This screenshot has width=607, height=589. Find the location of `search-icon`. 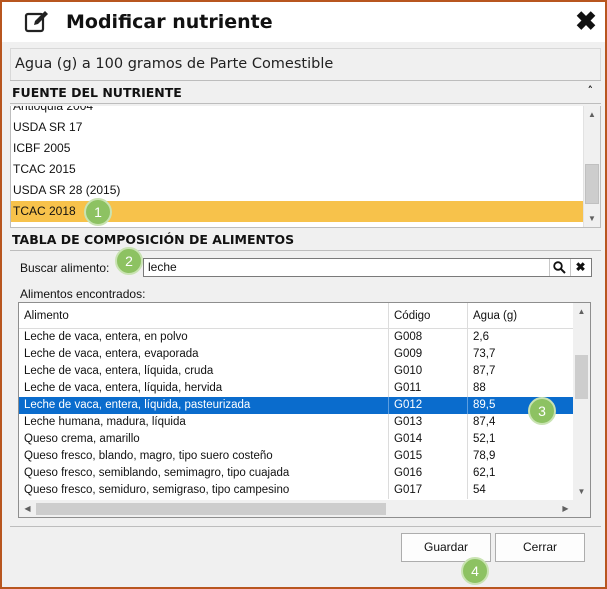

search-icon is located at coordinates (559, 267).